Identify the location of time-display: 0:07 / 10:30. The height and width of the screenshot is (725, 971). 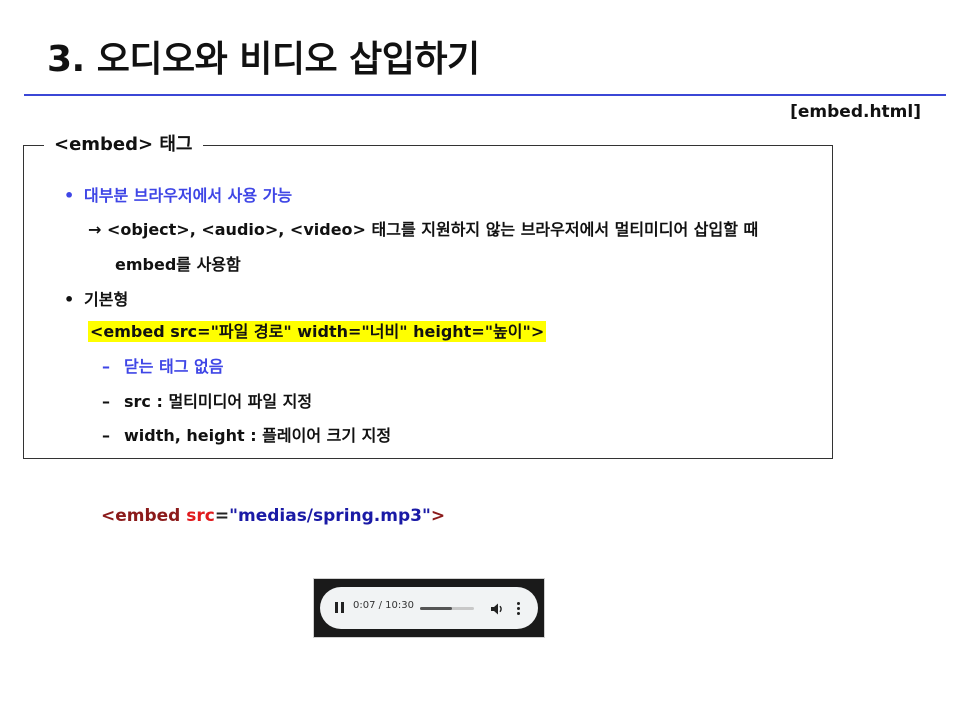
(384, 605).